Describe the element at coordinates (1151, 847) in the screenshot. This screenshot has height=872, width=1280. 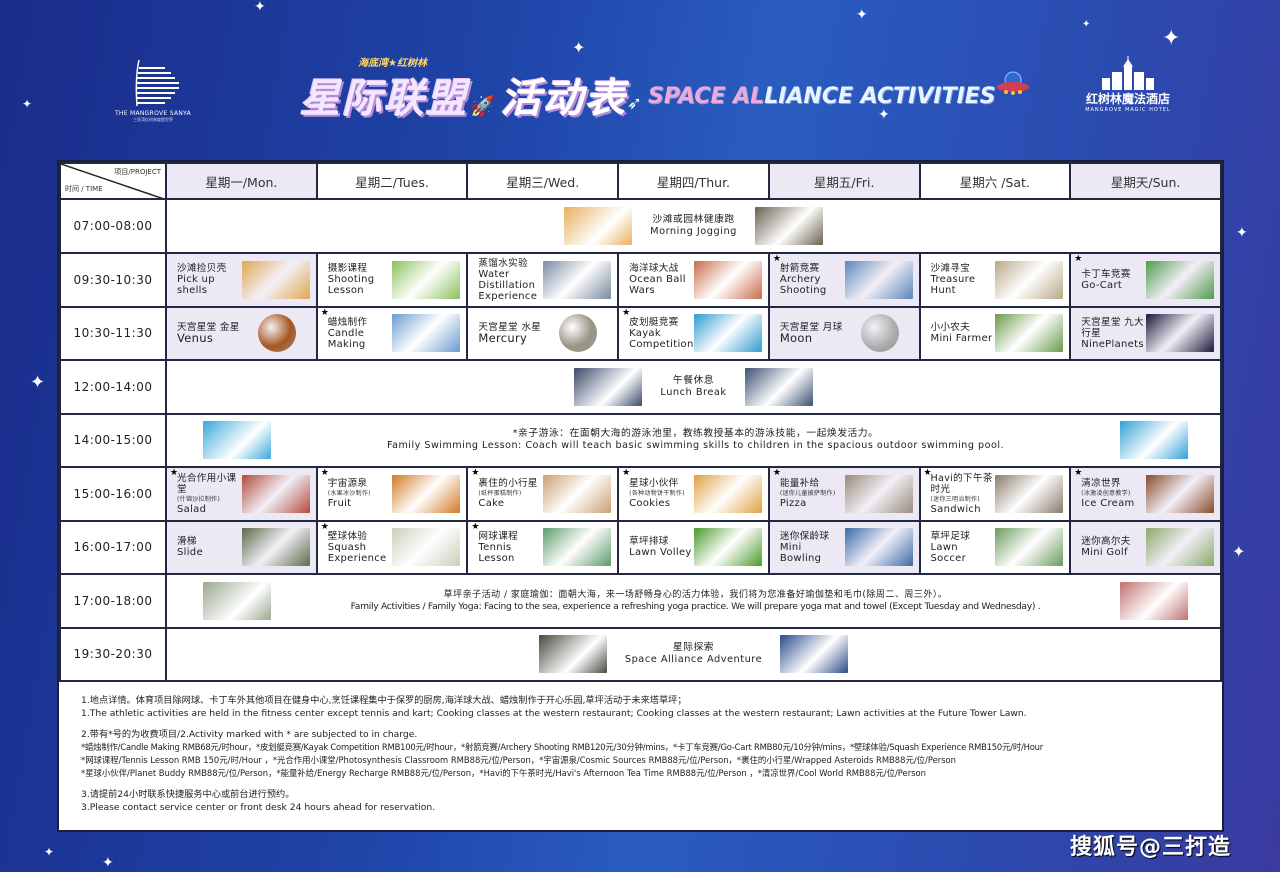
I see `watermark: 搜狐号@三打造` at that location.